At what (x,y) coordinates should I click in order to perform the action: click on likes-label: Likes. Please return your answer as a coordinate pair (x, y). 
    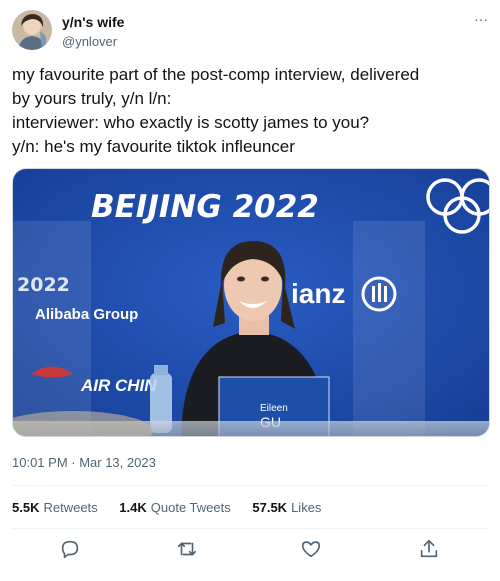
    Looking at the image, I should click on (306, 507).